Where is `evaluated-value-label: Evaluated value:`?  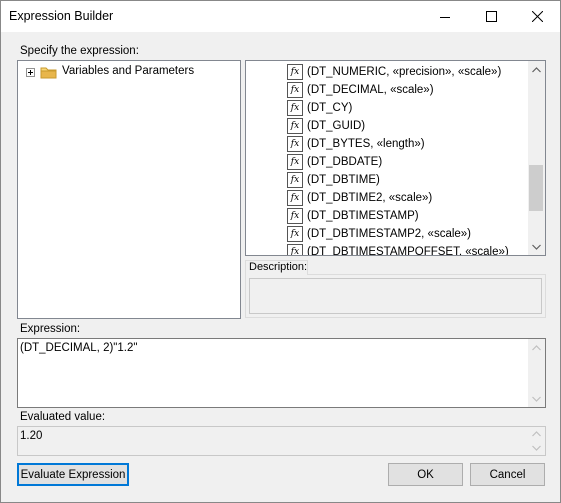
evaluated-value-label: Evaluated value: is located at coordinates (63, 417).